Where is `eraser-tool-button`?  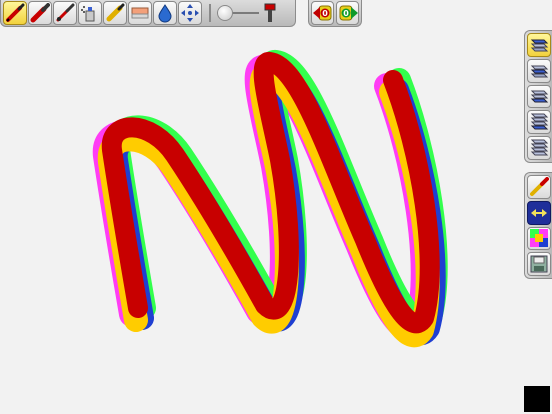 eraser-tool-button is located at coordinates (140, 13).